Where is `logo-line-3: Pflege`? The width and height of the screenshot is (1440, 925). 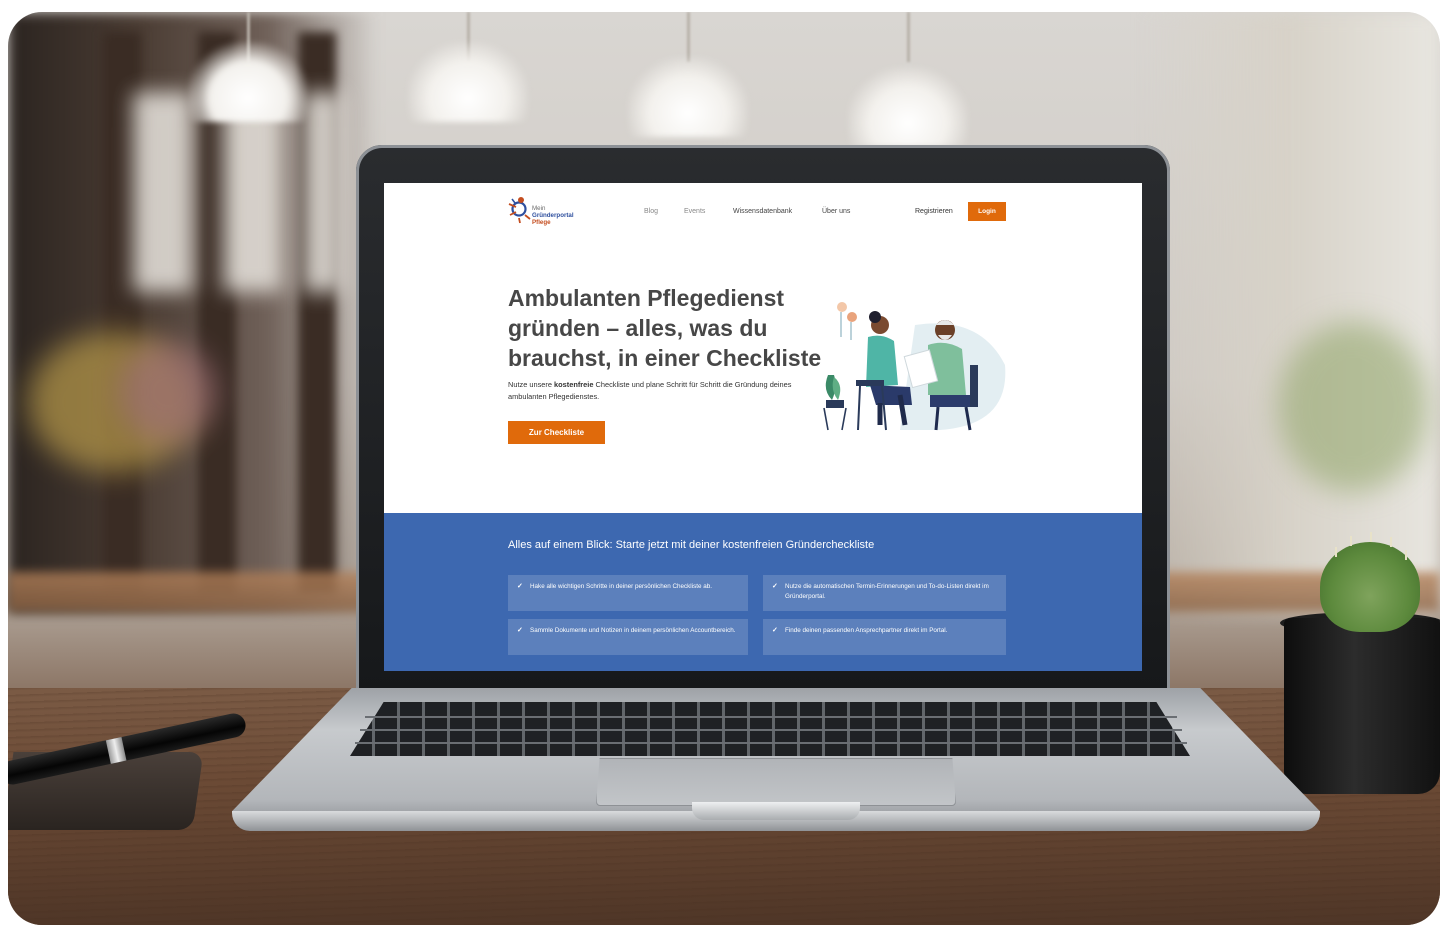
logo-line-3: Pflege is located at coordinates (541, 222).